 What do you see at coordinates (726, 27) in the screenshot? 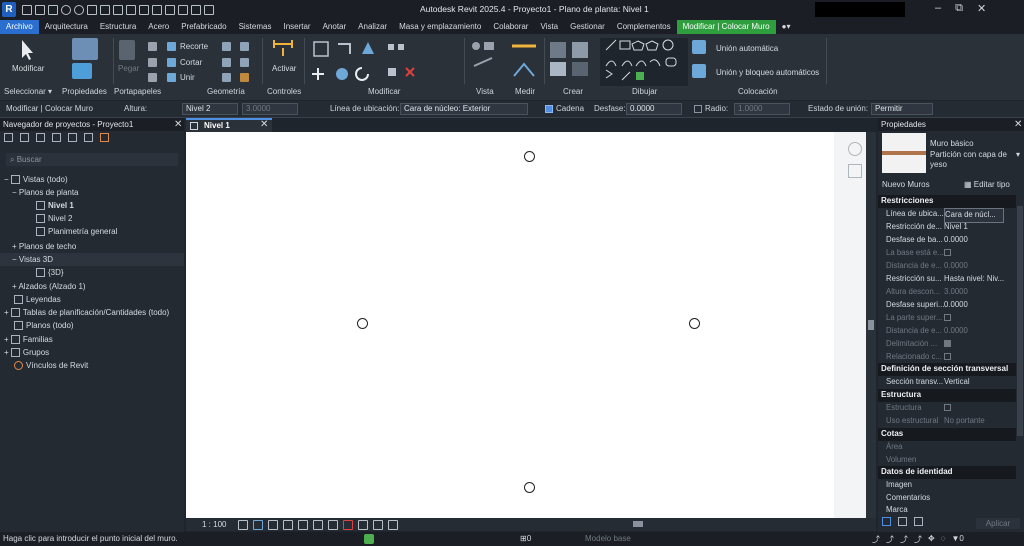
I see `tab-modificar-colocar-muro: Modificar | Colocar Muro` at bounding box center [726, 27].